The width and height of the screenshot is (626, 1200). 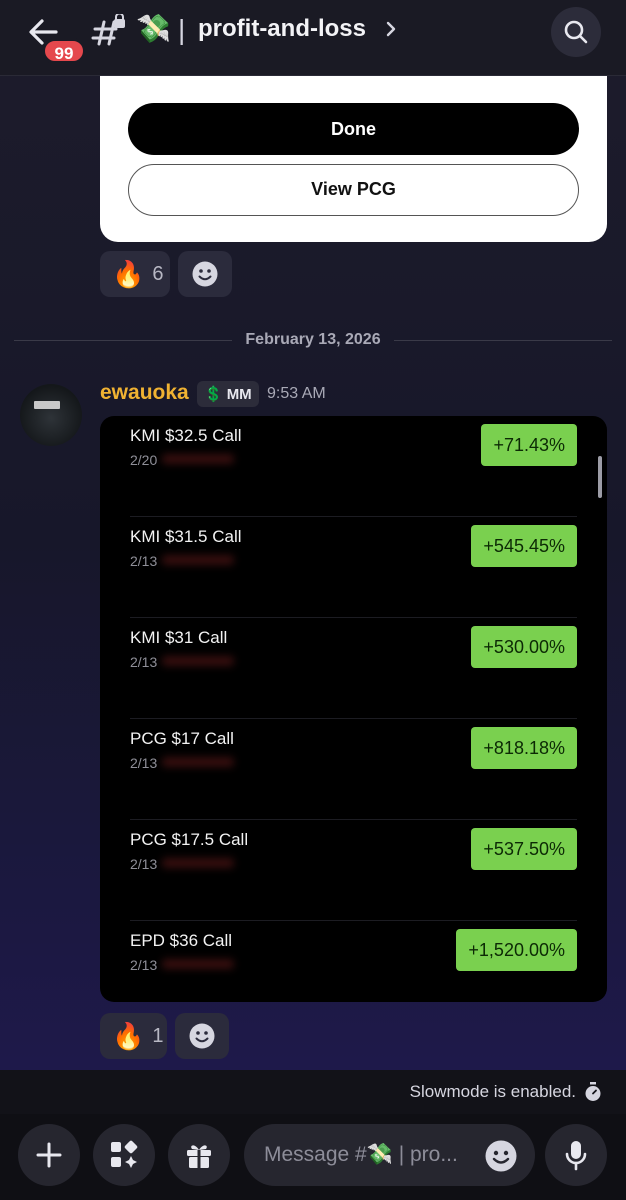 I want to click on trade-name: KMI $31.5 Call, so click(x=186, y=536).